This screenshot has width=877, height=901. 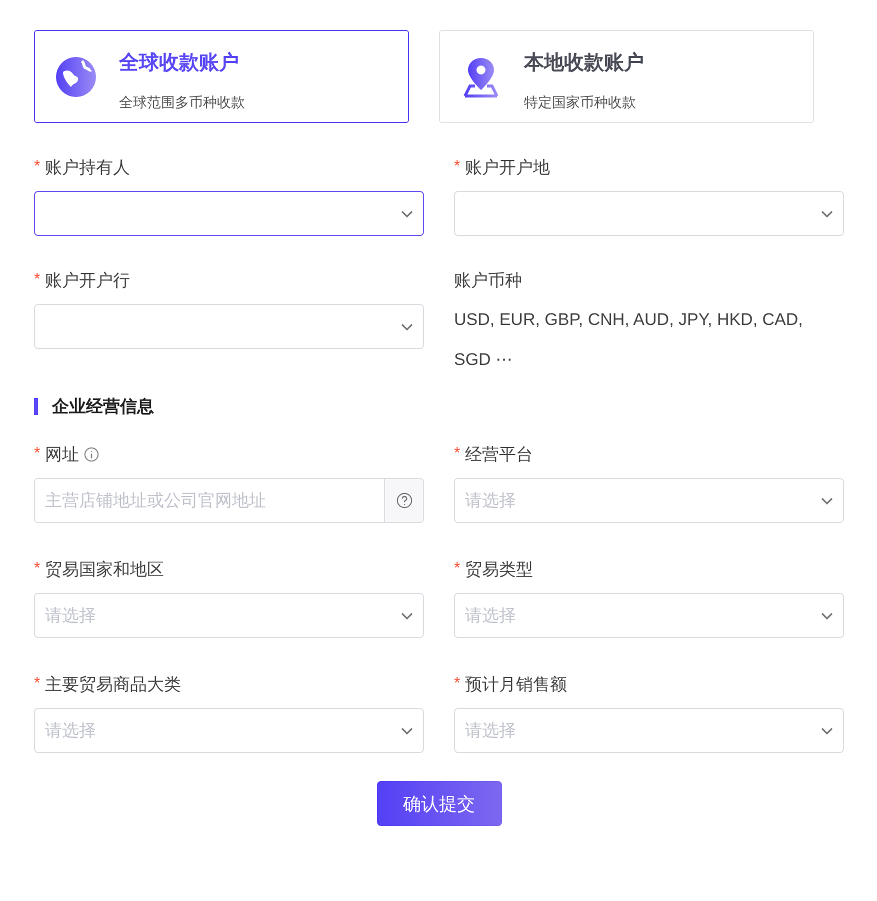 I want to click on field-label: 贸易国家和地区, so click(x=104, y=569).